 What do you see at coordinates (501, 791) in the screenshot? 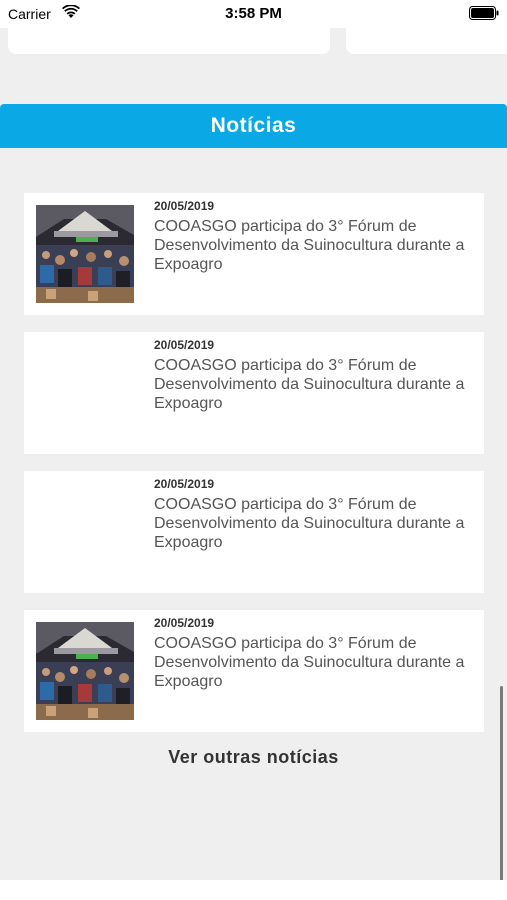
I see `scrollbar` at bounding box center [501, 791].